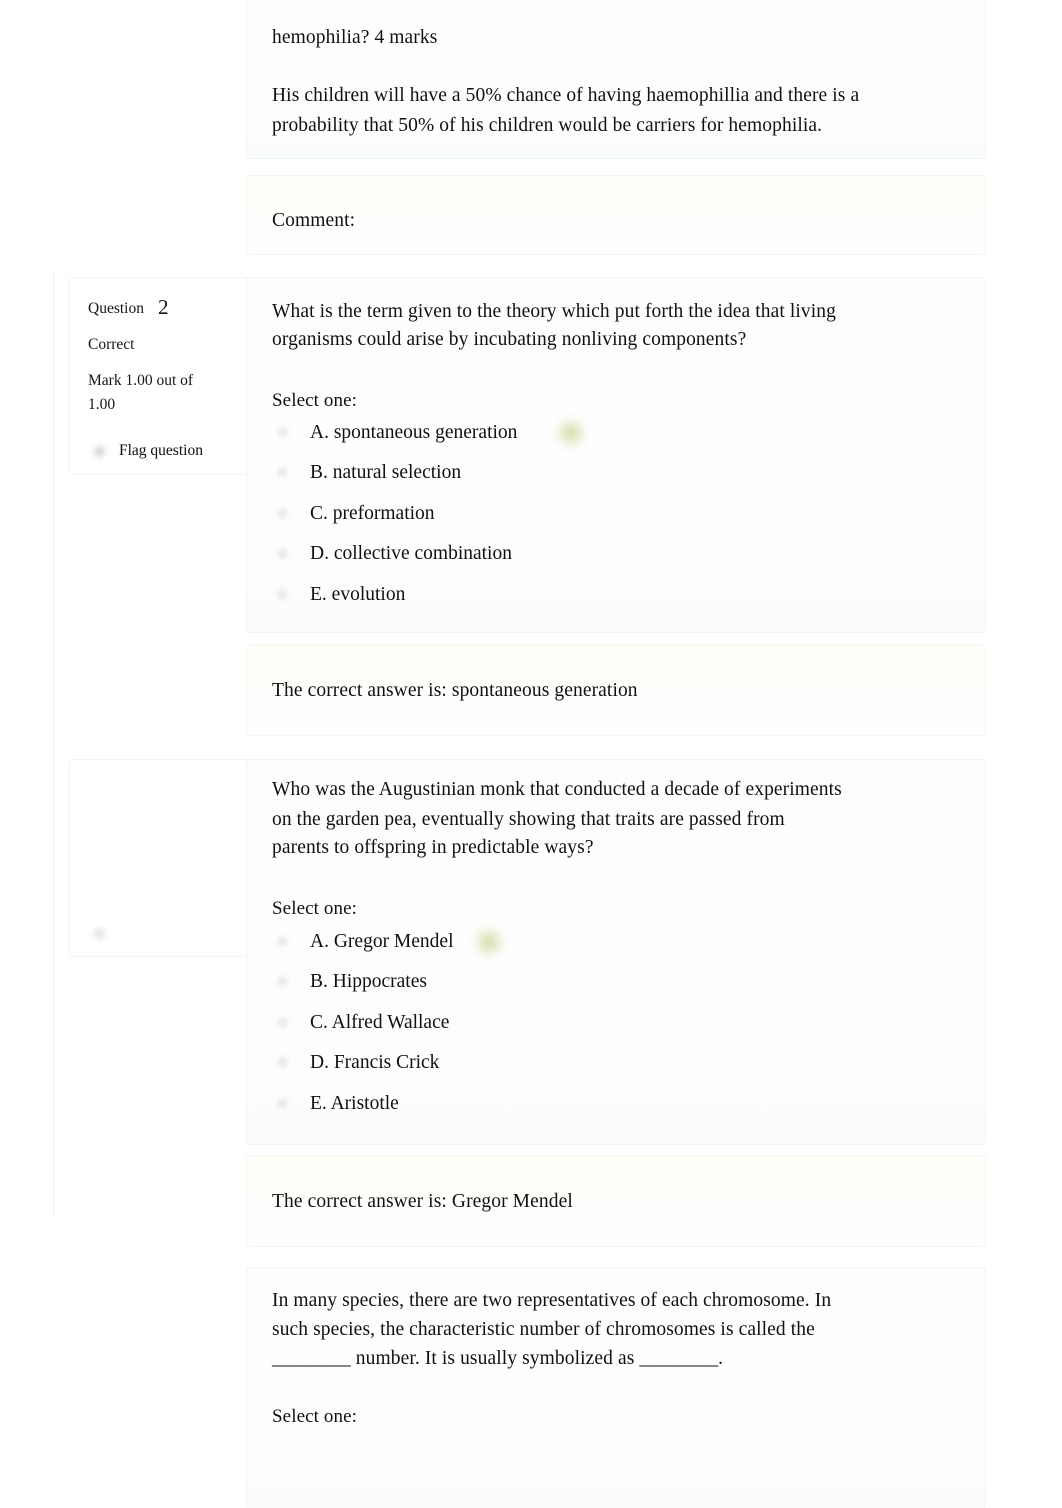 This screenshot has height=1508, width=1062. What do you see at coordinates (386, 473) in the screenshot?
I see `option-label: B. natural selection` at bounding box center [386, 473].